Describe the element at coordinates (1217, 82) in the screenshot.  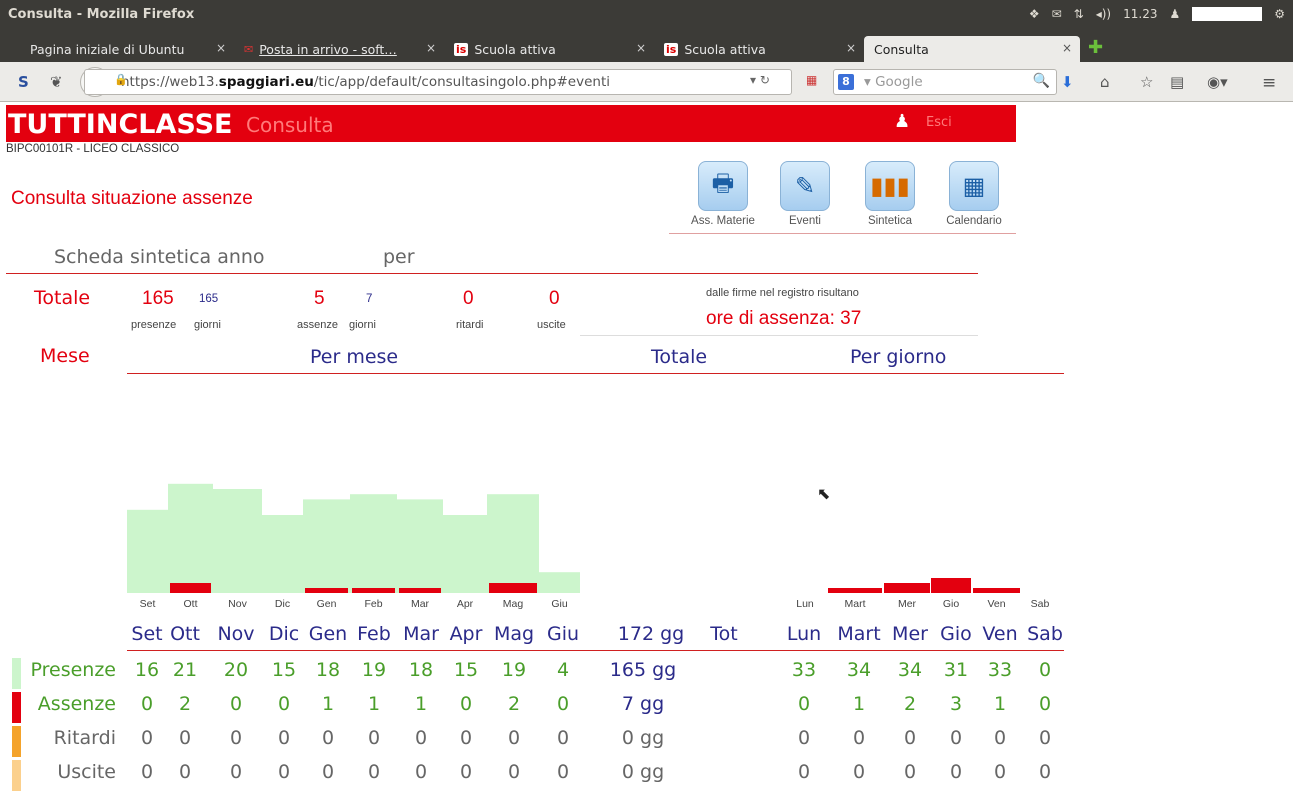
I see `addon-dropdown-icon: ◉▾` at that location.